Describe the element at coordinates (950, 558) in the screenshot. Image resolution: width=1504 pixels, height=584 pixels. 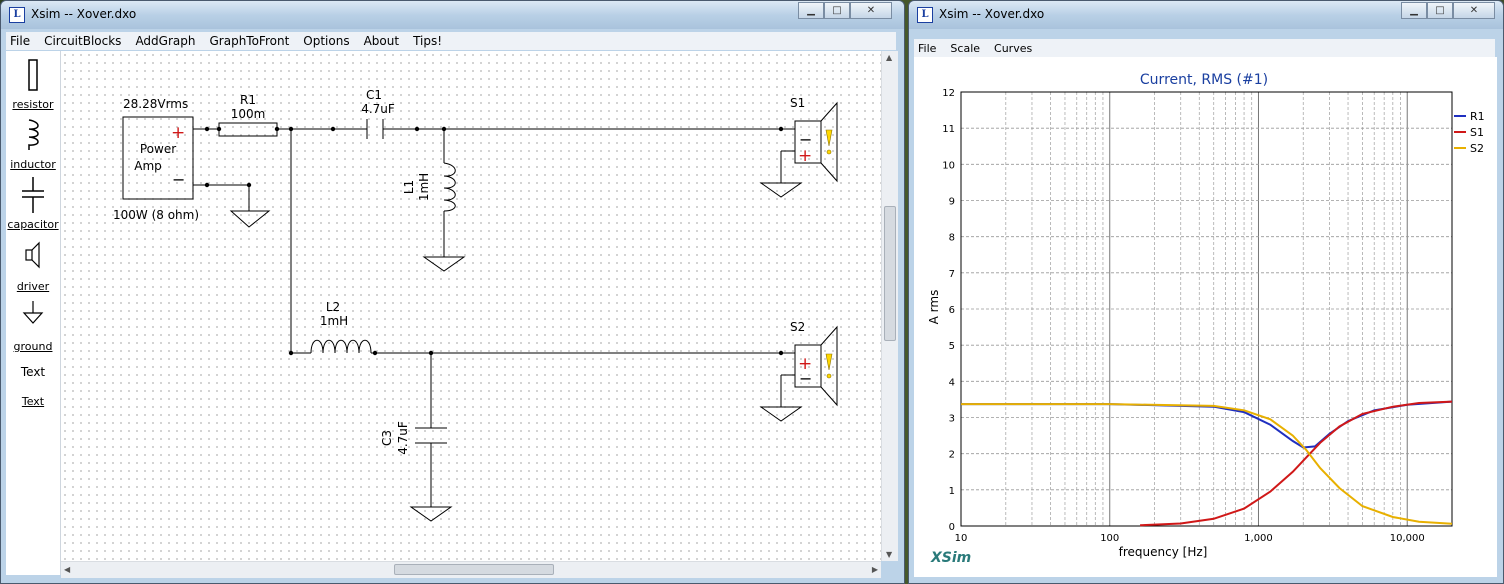
I see `xsim-watermark: XSim` at that location.